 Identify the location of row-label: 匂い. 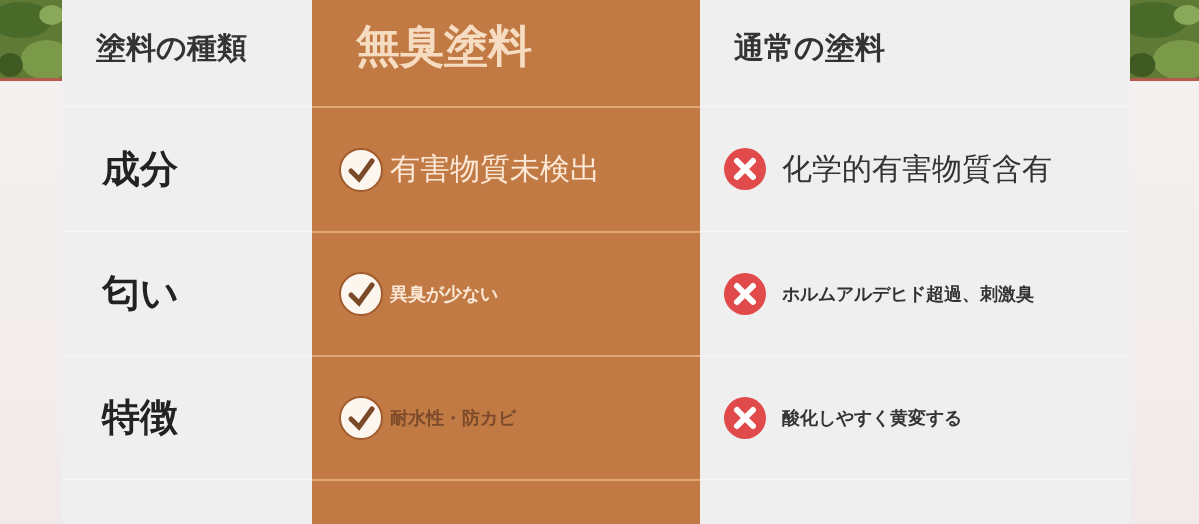
(140, 293).